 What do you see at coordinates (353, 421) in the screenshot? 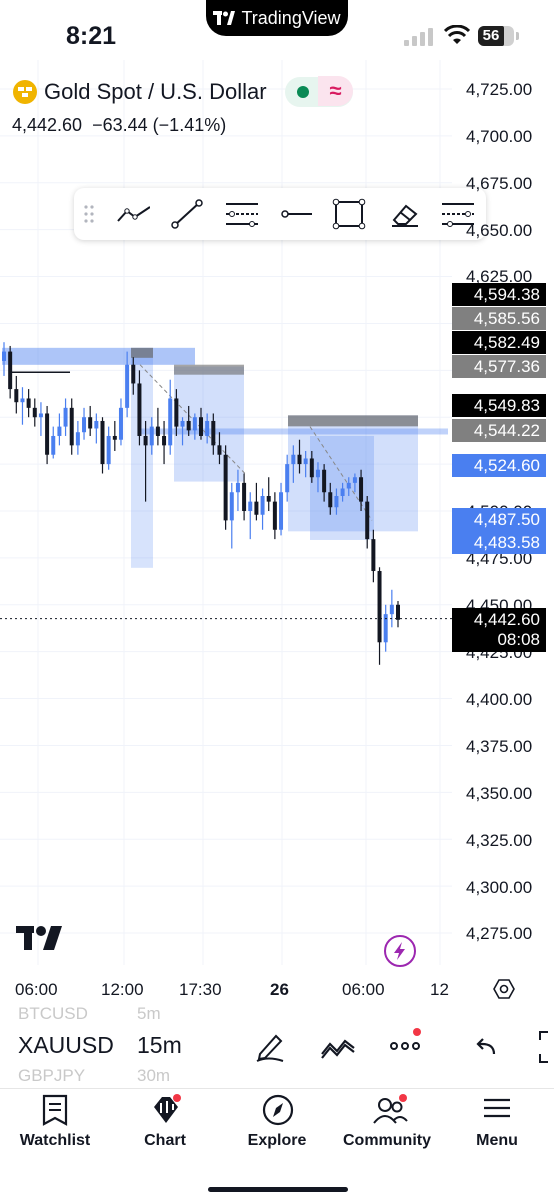
I see `zone-rectangle` at bounding box center [353, 421].